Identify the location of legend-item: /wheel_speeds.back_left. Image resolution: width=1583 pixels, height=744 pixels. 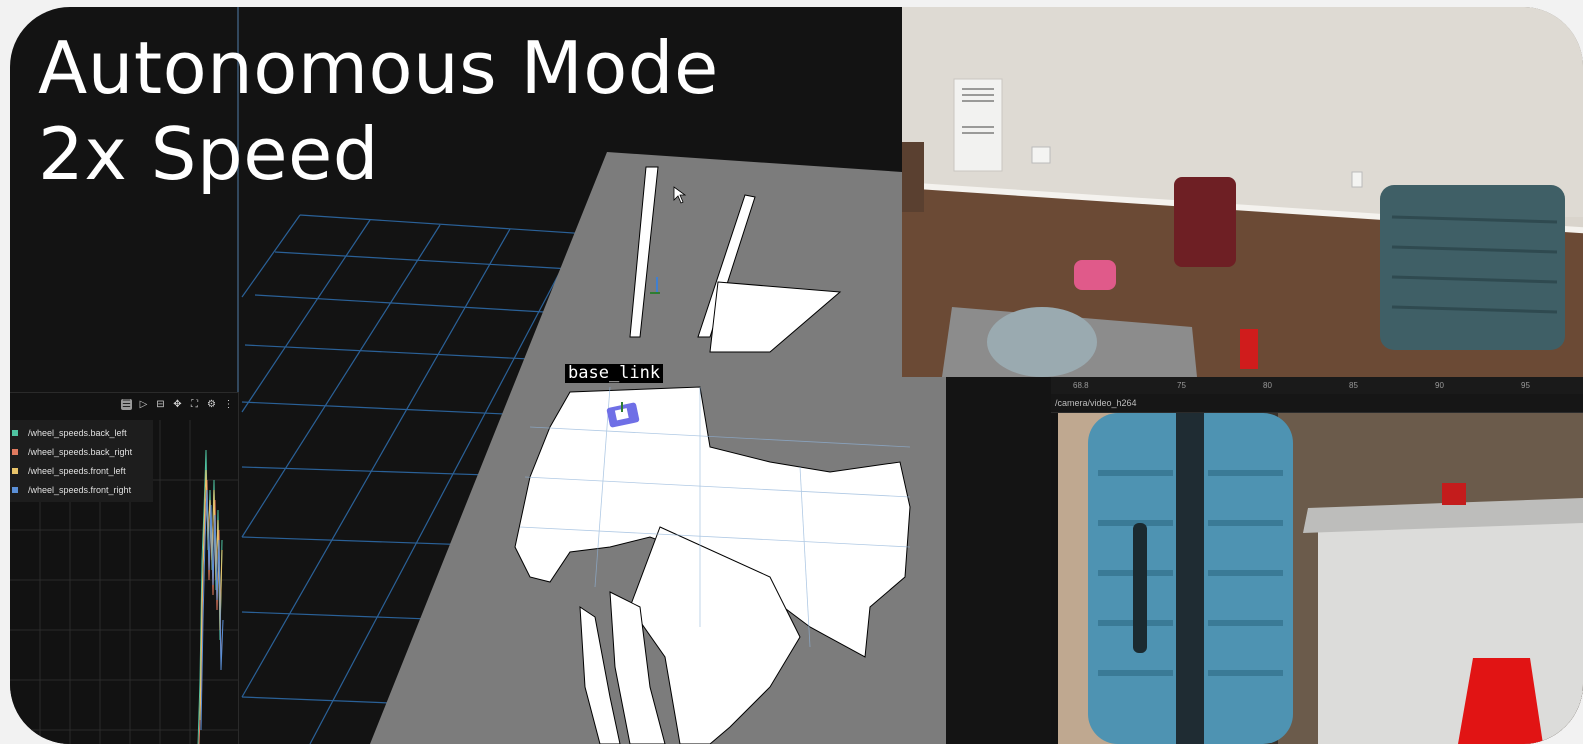
(81, 432).